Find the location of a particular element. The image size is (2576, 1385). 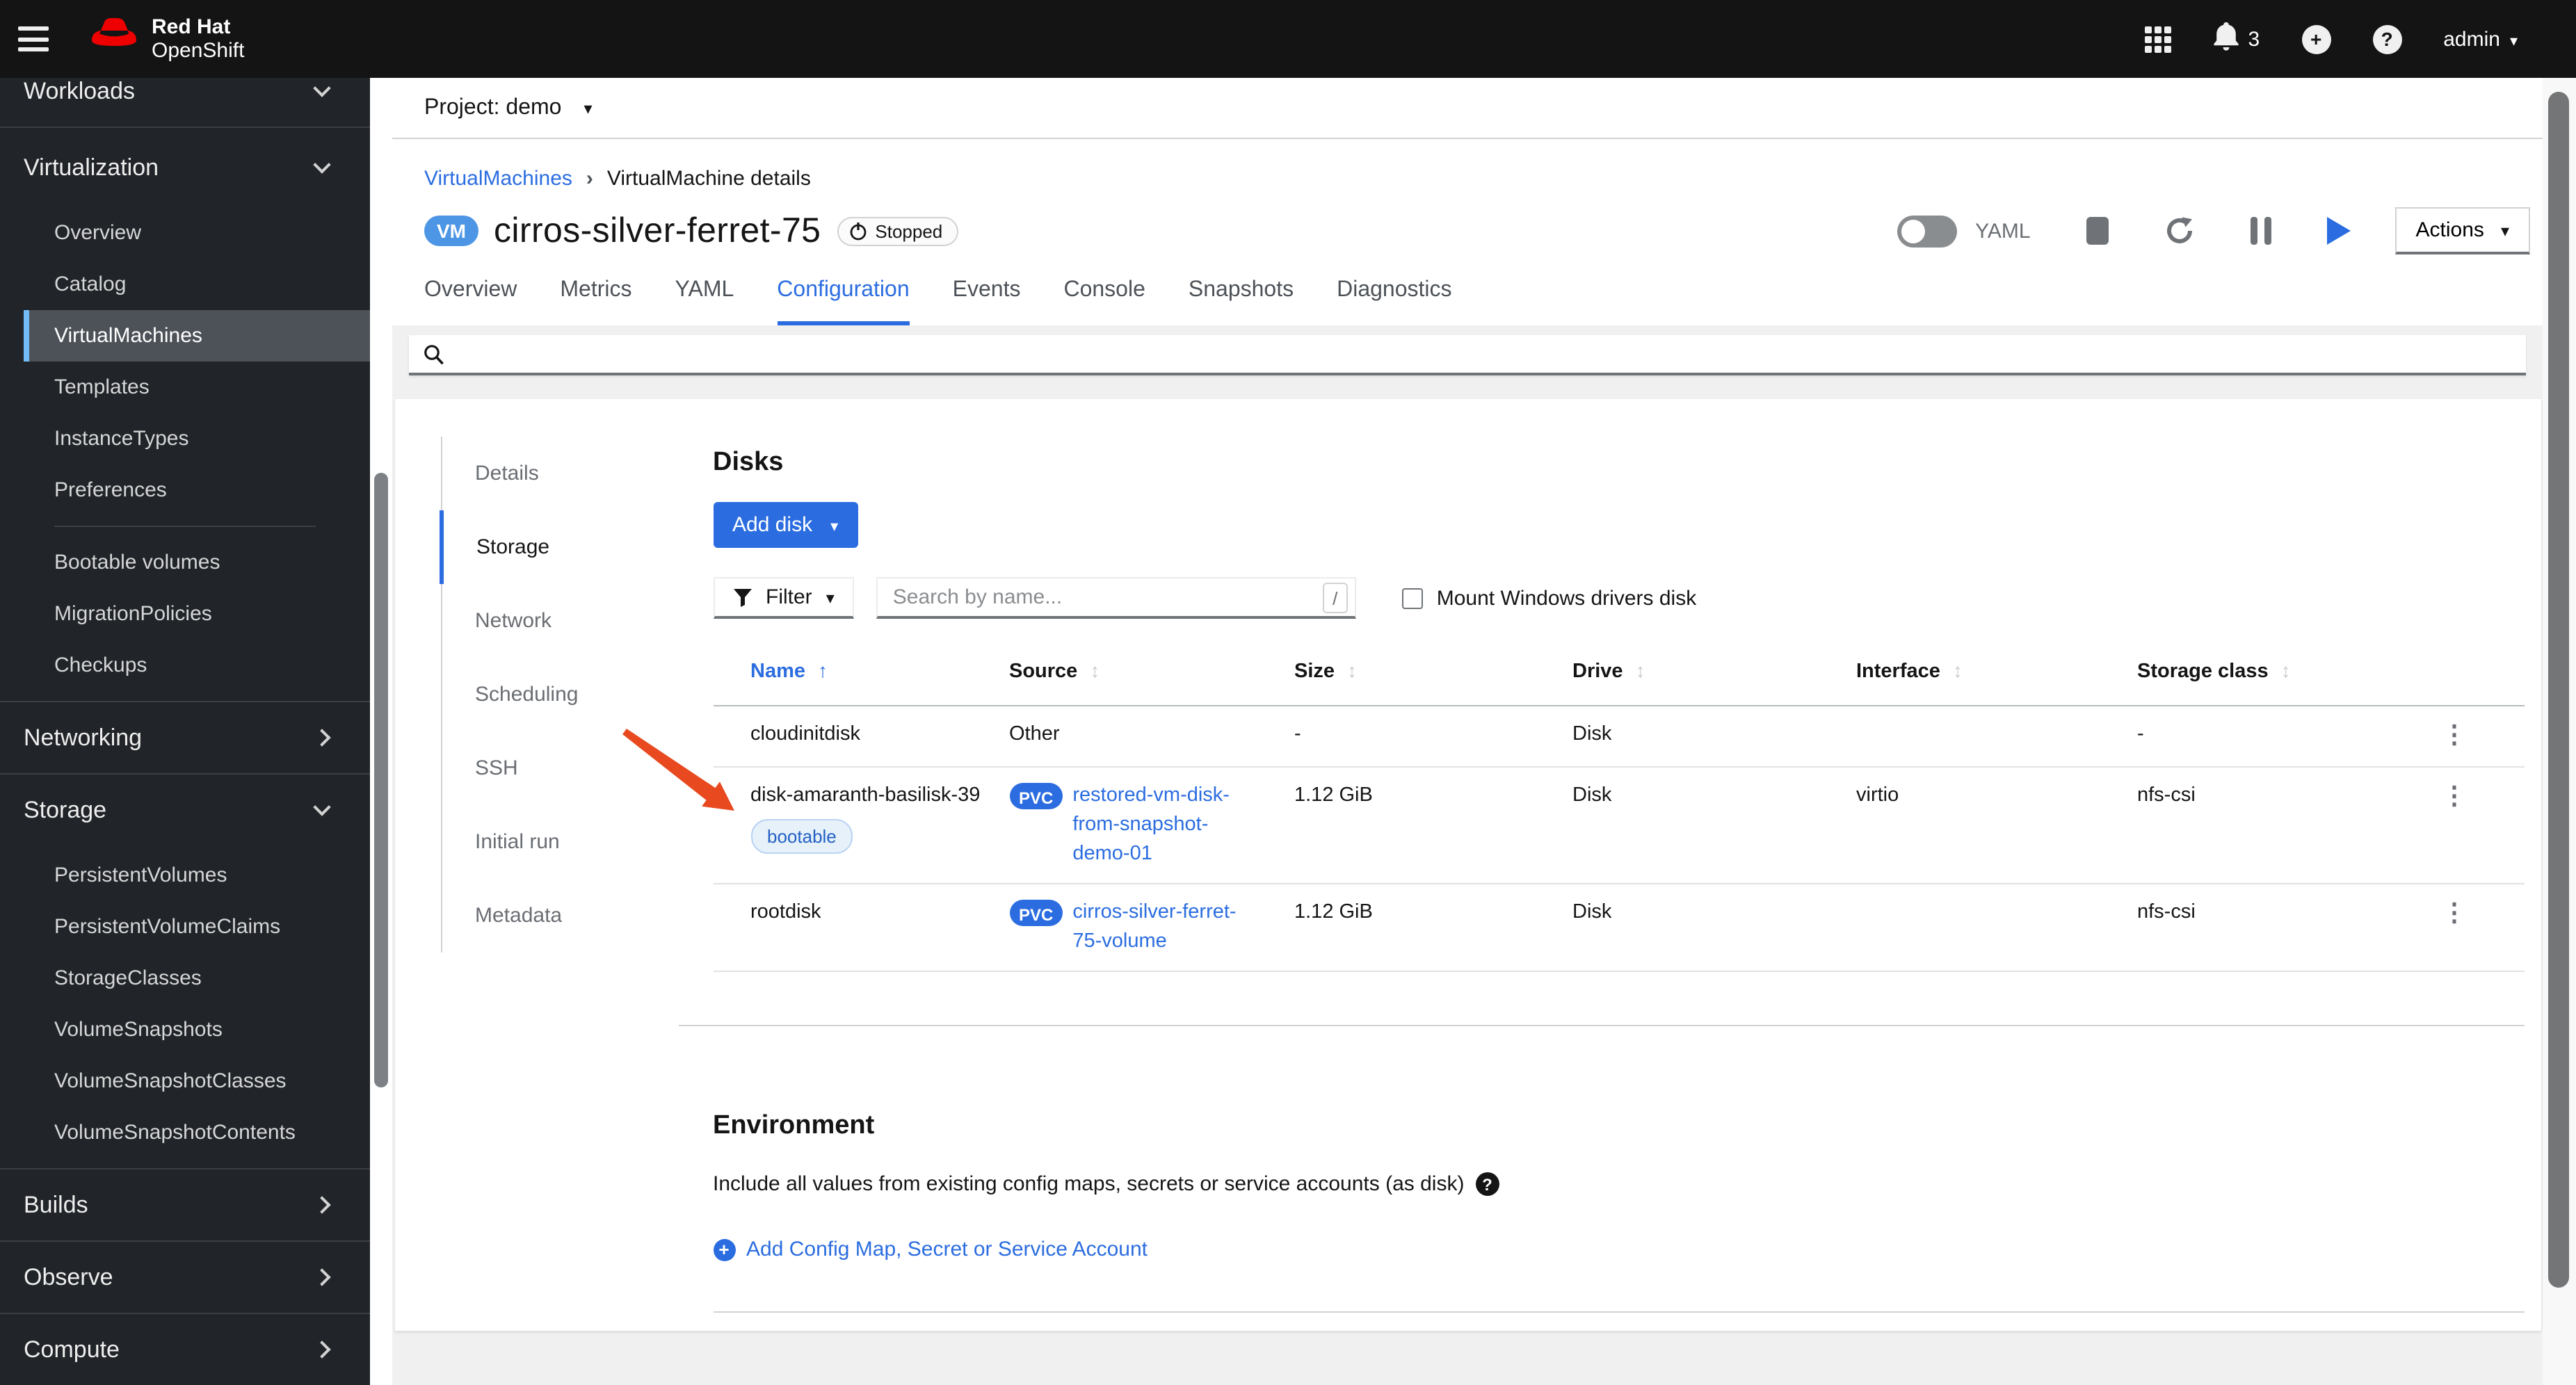

restart-icon is located at coordinates (2179, 230).